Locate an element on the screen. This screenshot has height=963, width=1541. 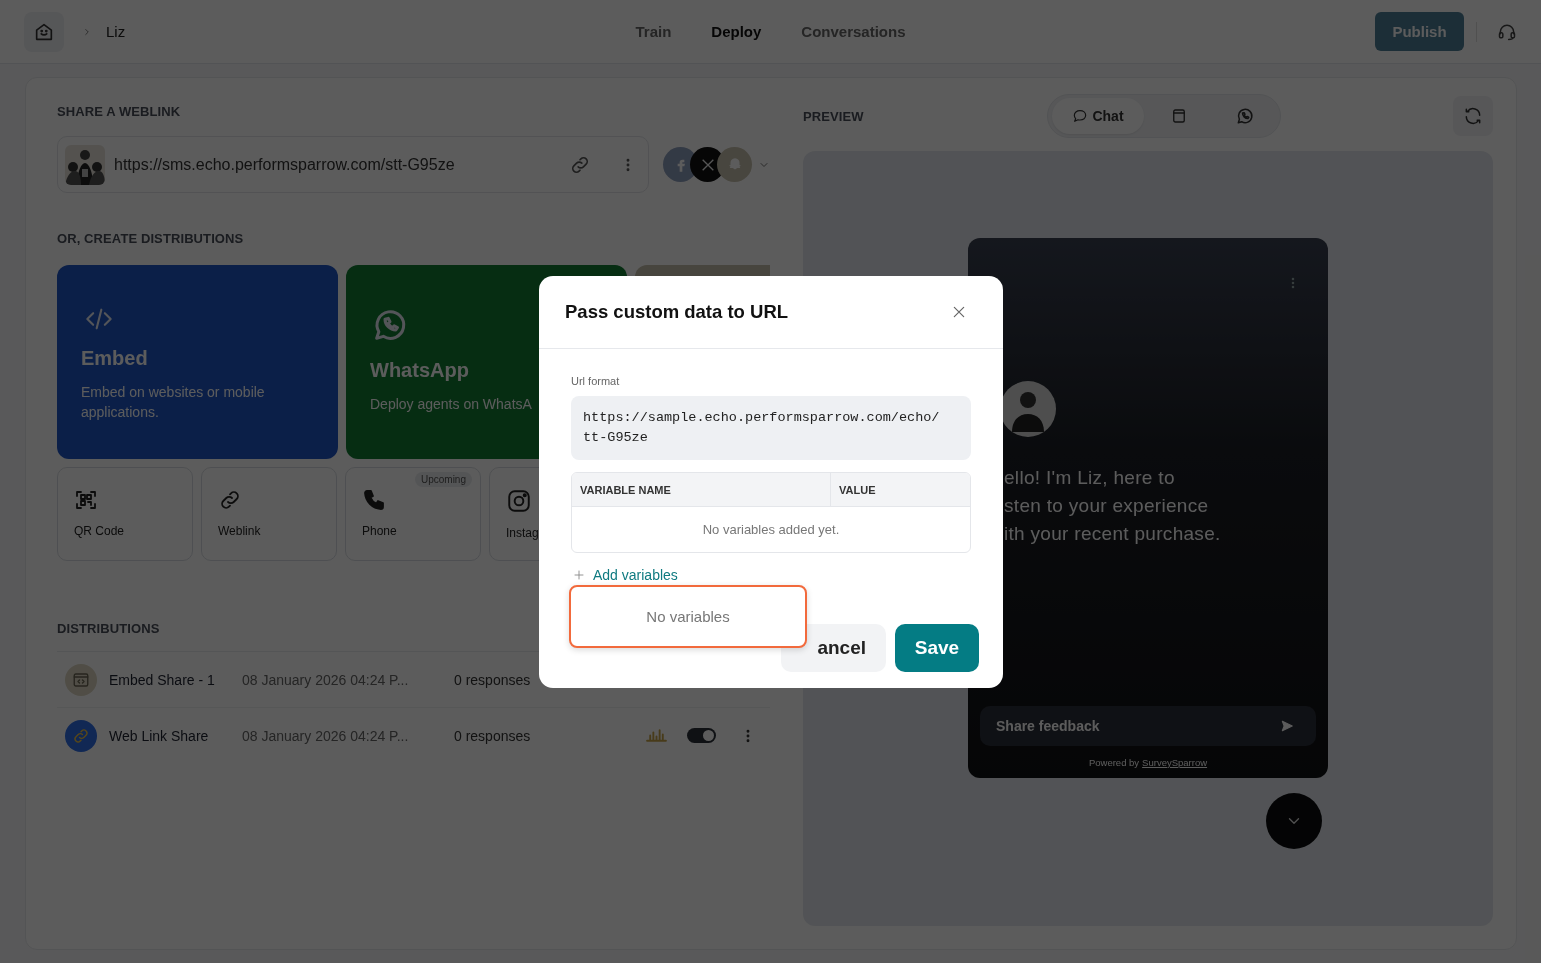
card-description: Deploy agents on WhatsA is located at coordinates (451, 404).